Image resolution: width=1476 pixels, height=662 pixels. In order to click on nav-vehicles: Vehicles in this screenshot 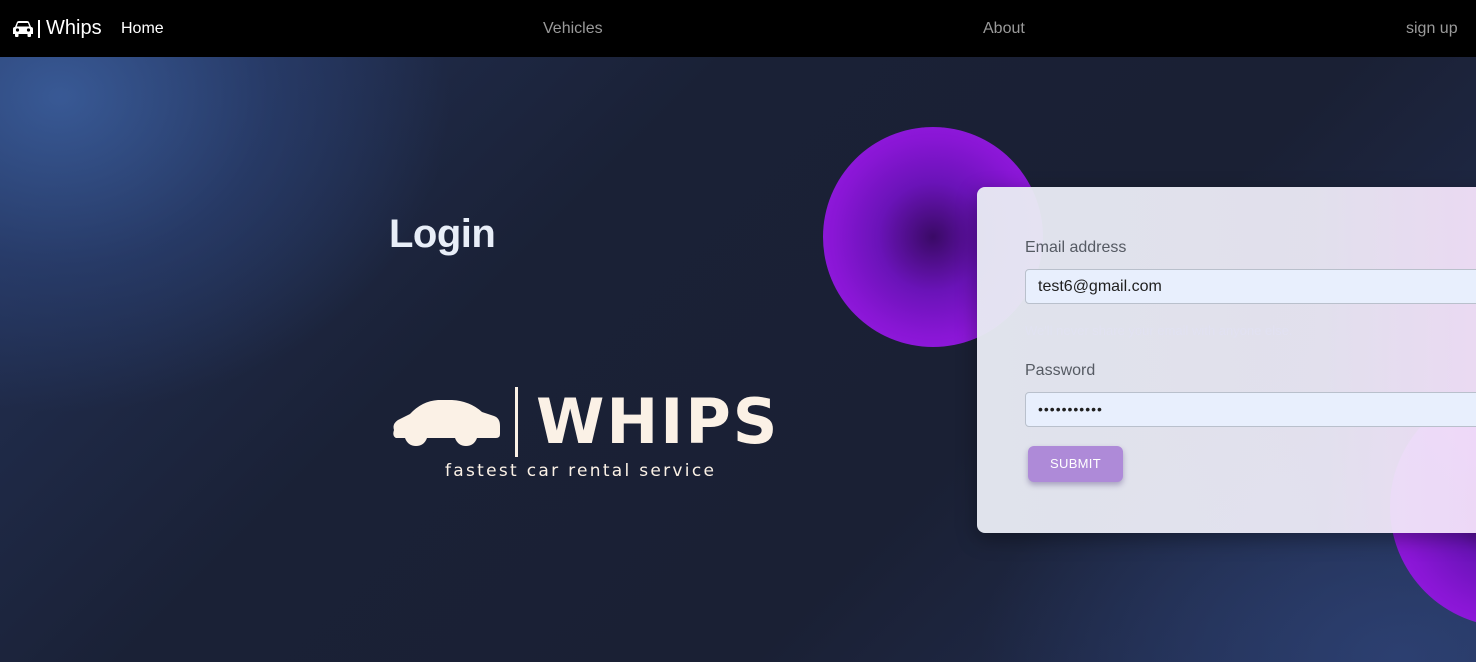, I will do `click(573, 28)`.